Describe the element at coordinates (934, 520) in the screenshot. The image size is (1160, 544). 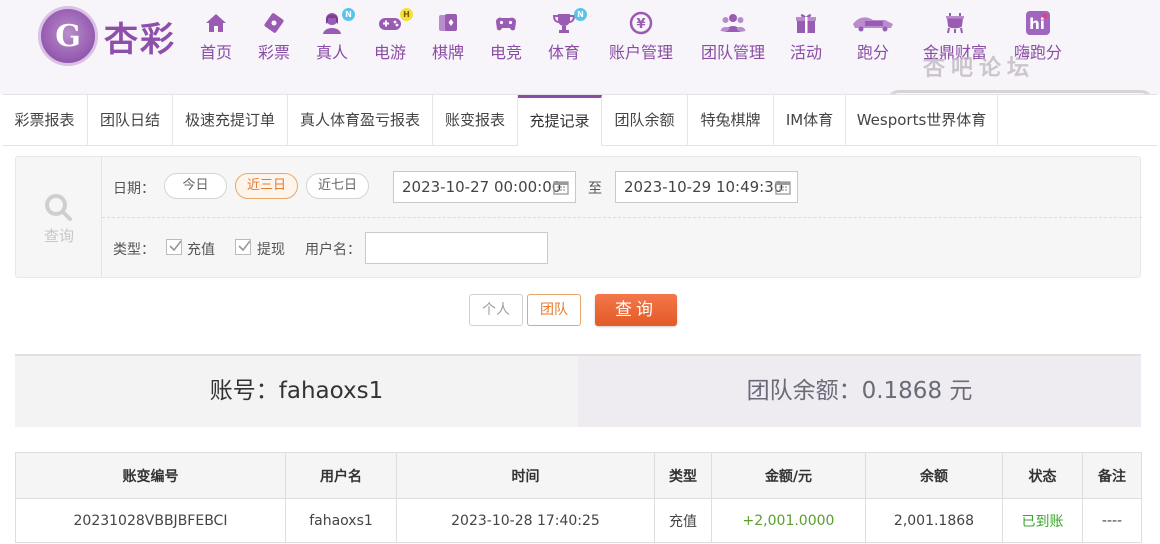
I see `cell-balance: 2,001.1868` at that location.